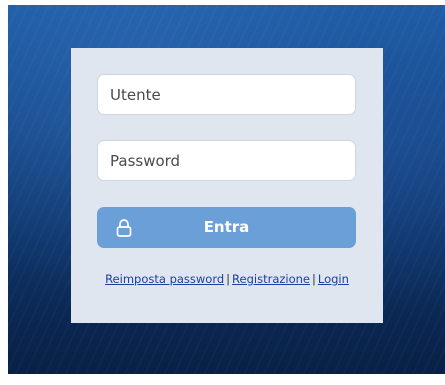 The height and width of the screenshot is (385, 445). I want to click on password-input, so click(226, 160).